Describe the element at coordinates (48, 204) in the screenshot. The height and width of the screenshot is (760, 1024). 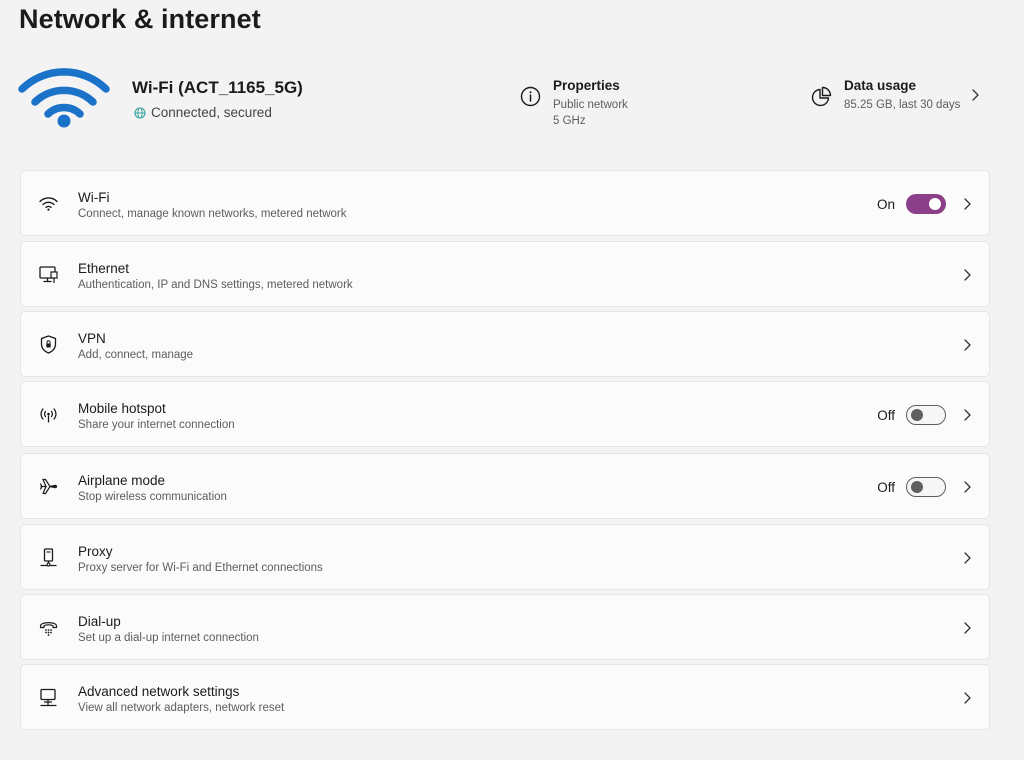
I see `wifi-icon` at that location.